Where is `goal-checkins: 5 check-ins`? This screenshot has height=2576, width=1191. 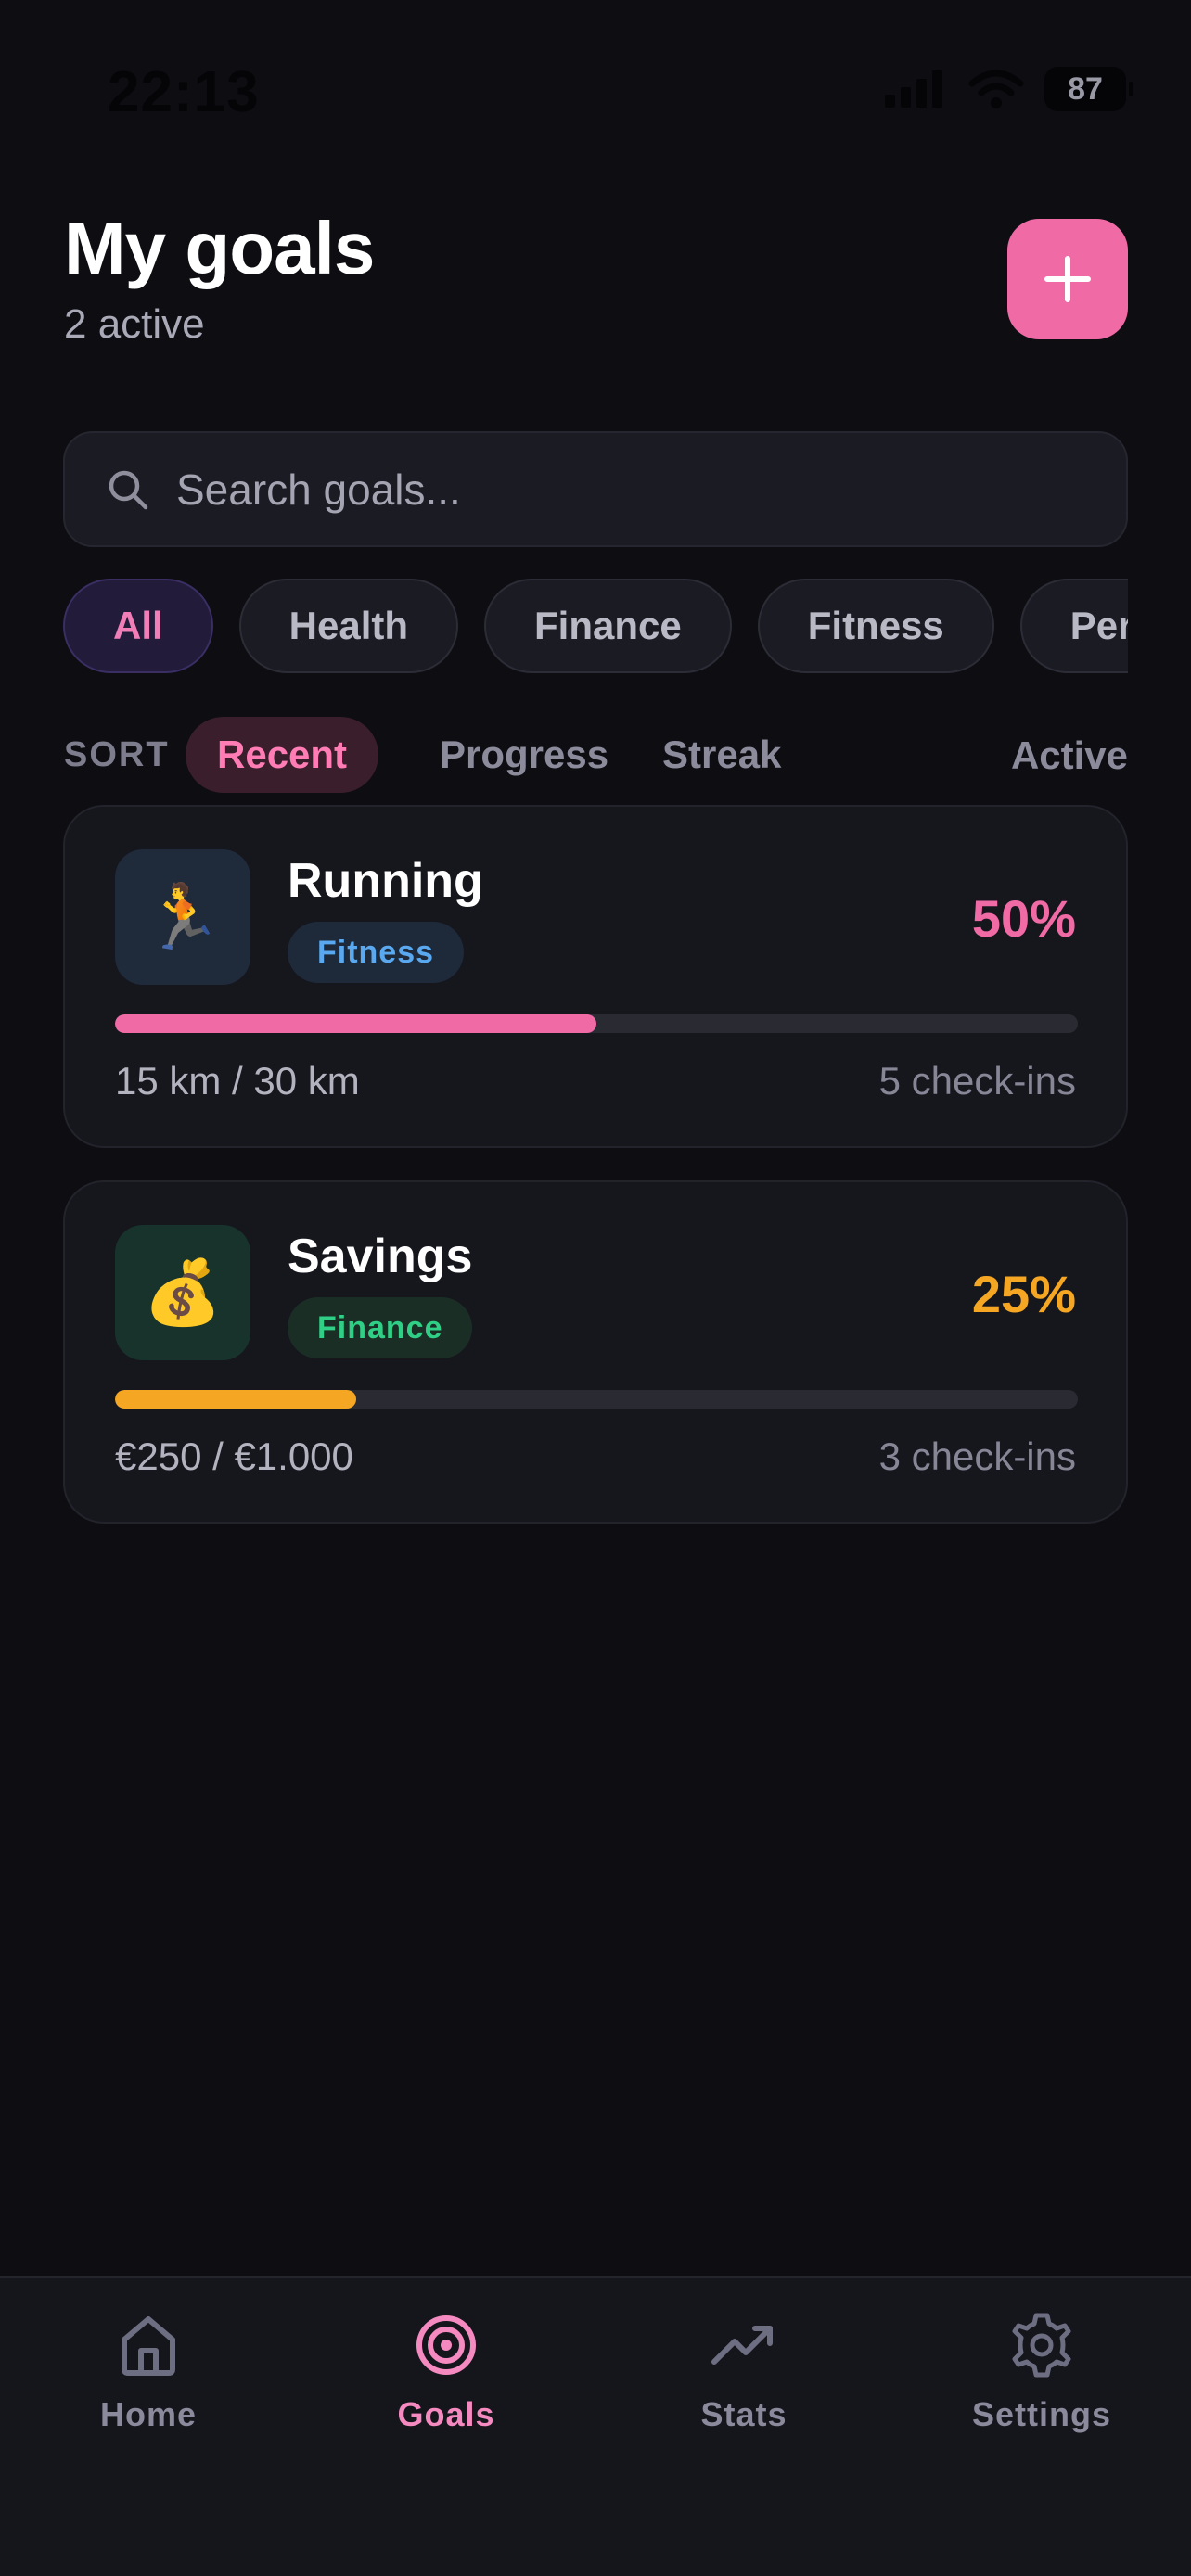
goal-checkins: 5 check-ins is located at coordinates (977, 1081).